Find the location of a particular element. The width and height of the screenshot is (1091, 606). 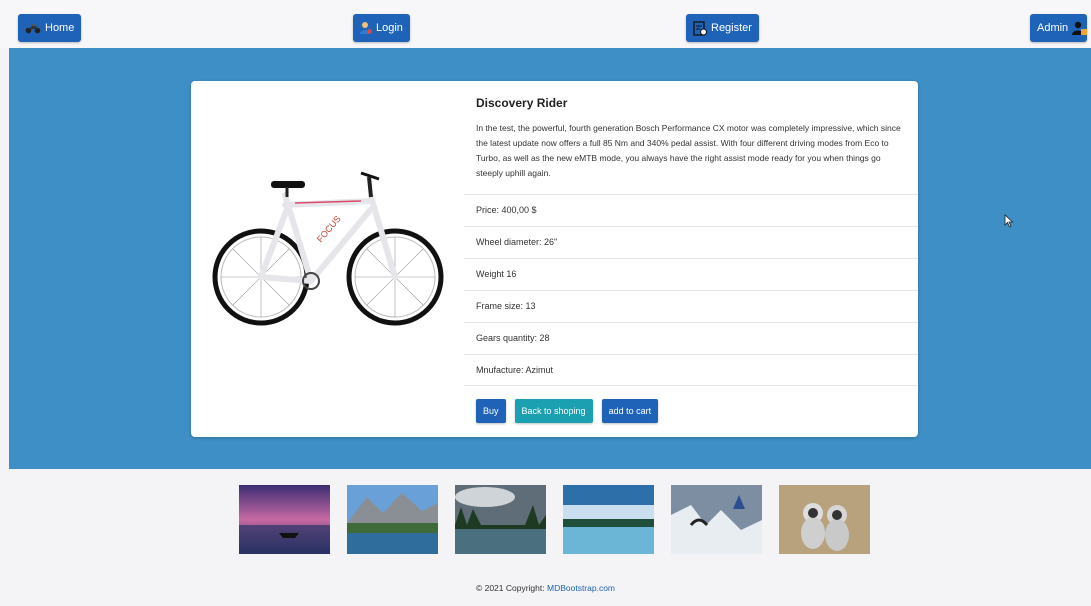

gallery-image-monkeys is located at coordinates (824, 519).